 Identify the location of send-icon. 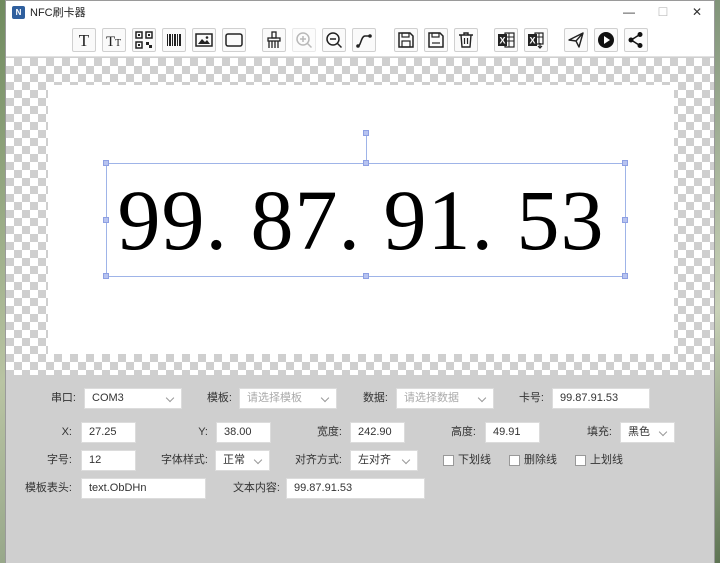
(576, 40).